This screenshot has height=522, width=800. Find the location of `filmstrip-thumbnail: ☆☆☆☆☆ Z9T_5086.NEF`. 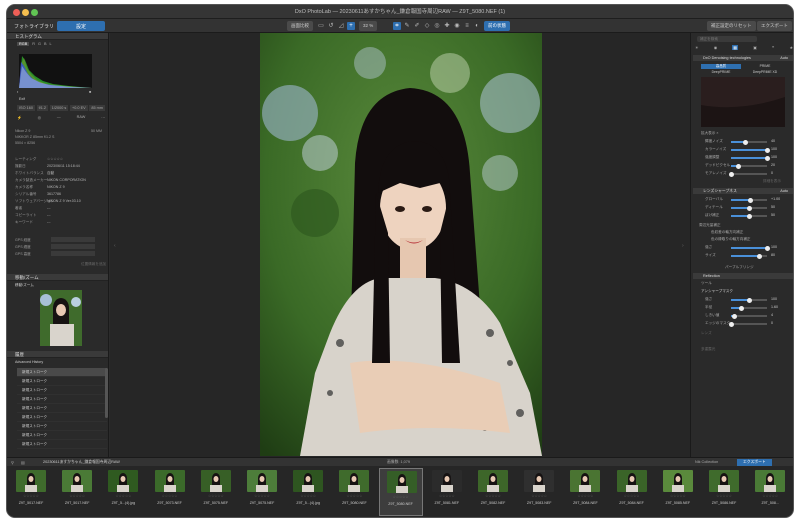

filmstrip-thumbnail: ☆☆☆☆☆ Z9T_5086.NEF is located at coordinates (724, 492).